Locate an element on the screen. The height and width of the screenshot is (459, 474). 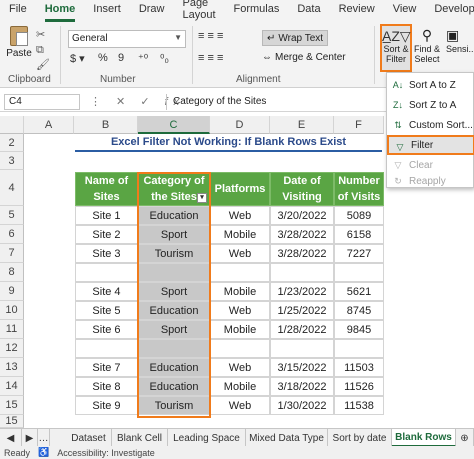
header-name-of-sites: Name of Sites is located at coordinates (106, 189).